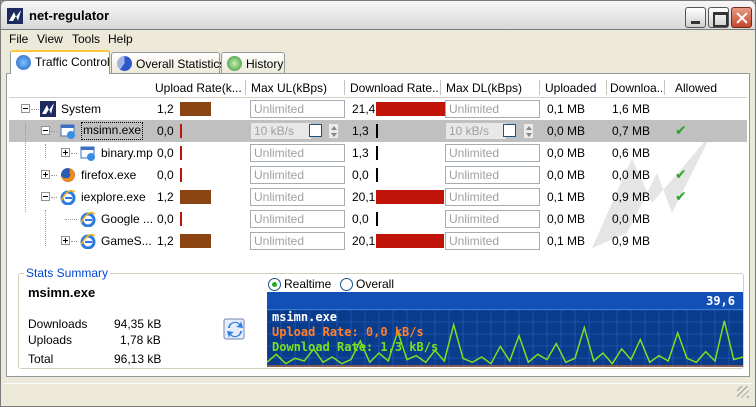 The image size is (756, 407). Describe the element at coordinates (575, 88) in the screenshot. I see `col-uploaded: Uploaded` at that location.